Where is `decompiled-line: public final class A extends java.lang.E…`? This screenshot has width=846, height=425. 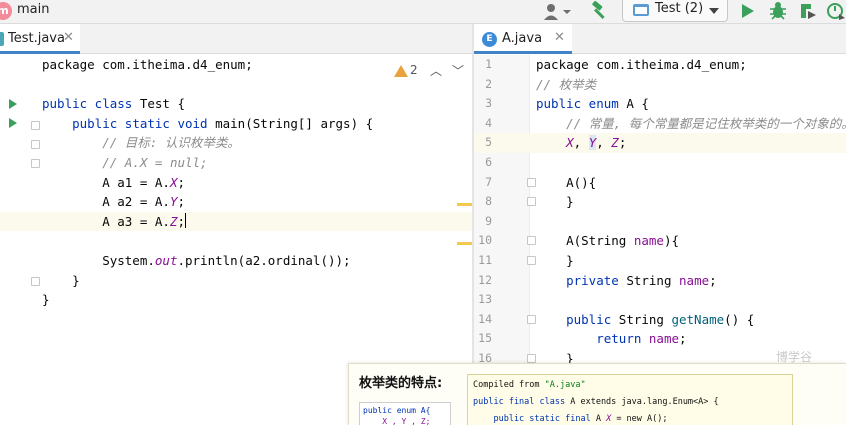 decompiled-line: public final class A extends java.lang.E… is located at coordinates (596, 402).